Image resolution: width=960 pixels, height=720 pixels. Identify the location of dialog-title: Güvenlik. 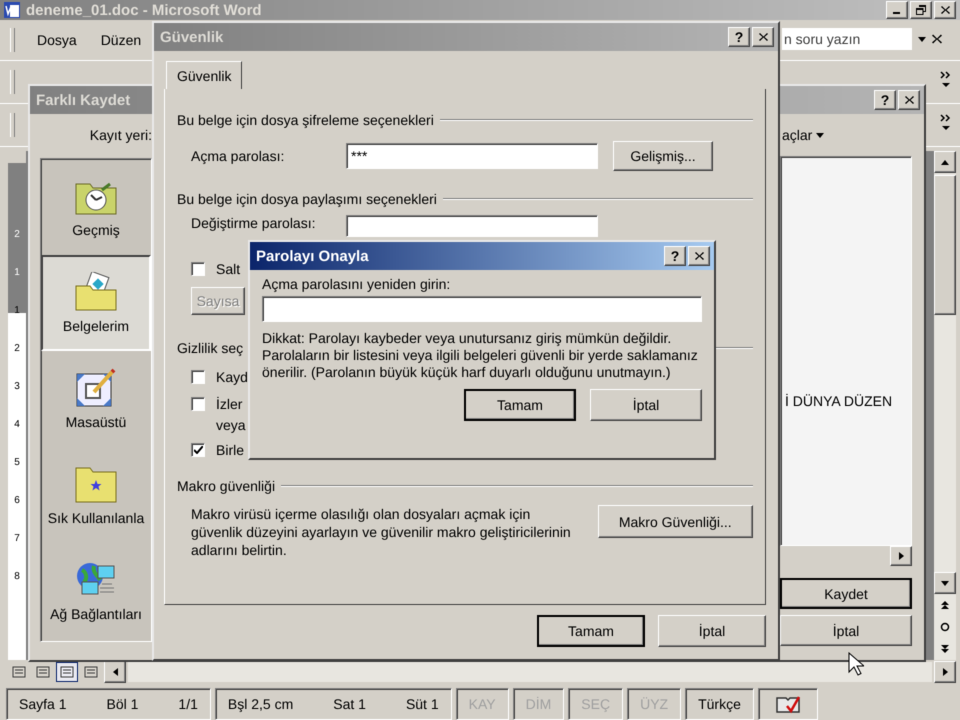
(192, 37).